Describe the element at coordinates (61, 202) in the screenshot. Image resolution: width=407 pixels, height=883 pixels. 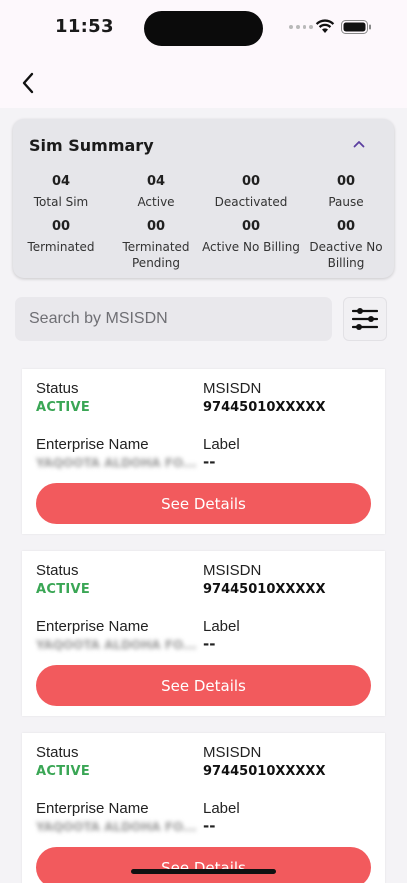
I see `stat-label: Total Sim` at that location.